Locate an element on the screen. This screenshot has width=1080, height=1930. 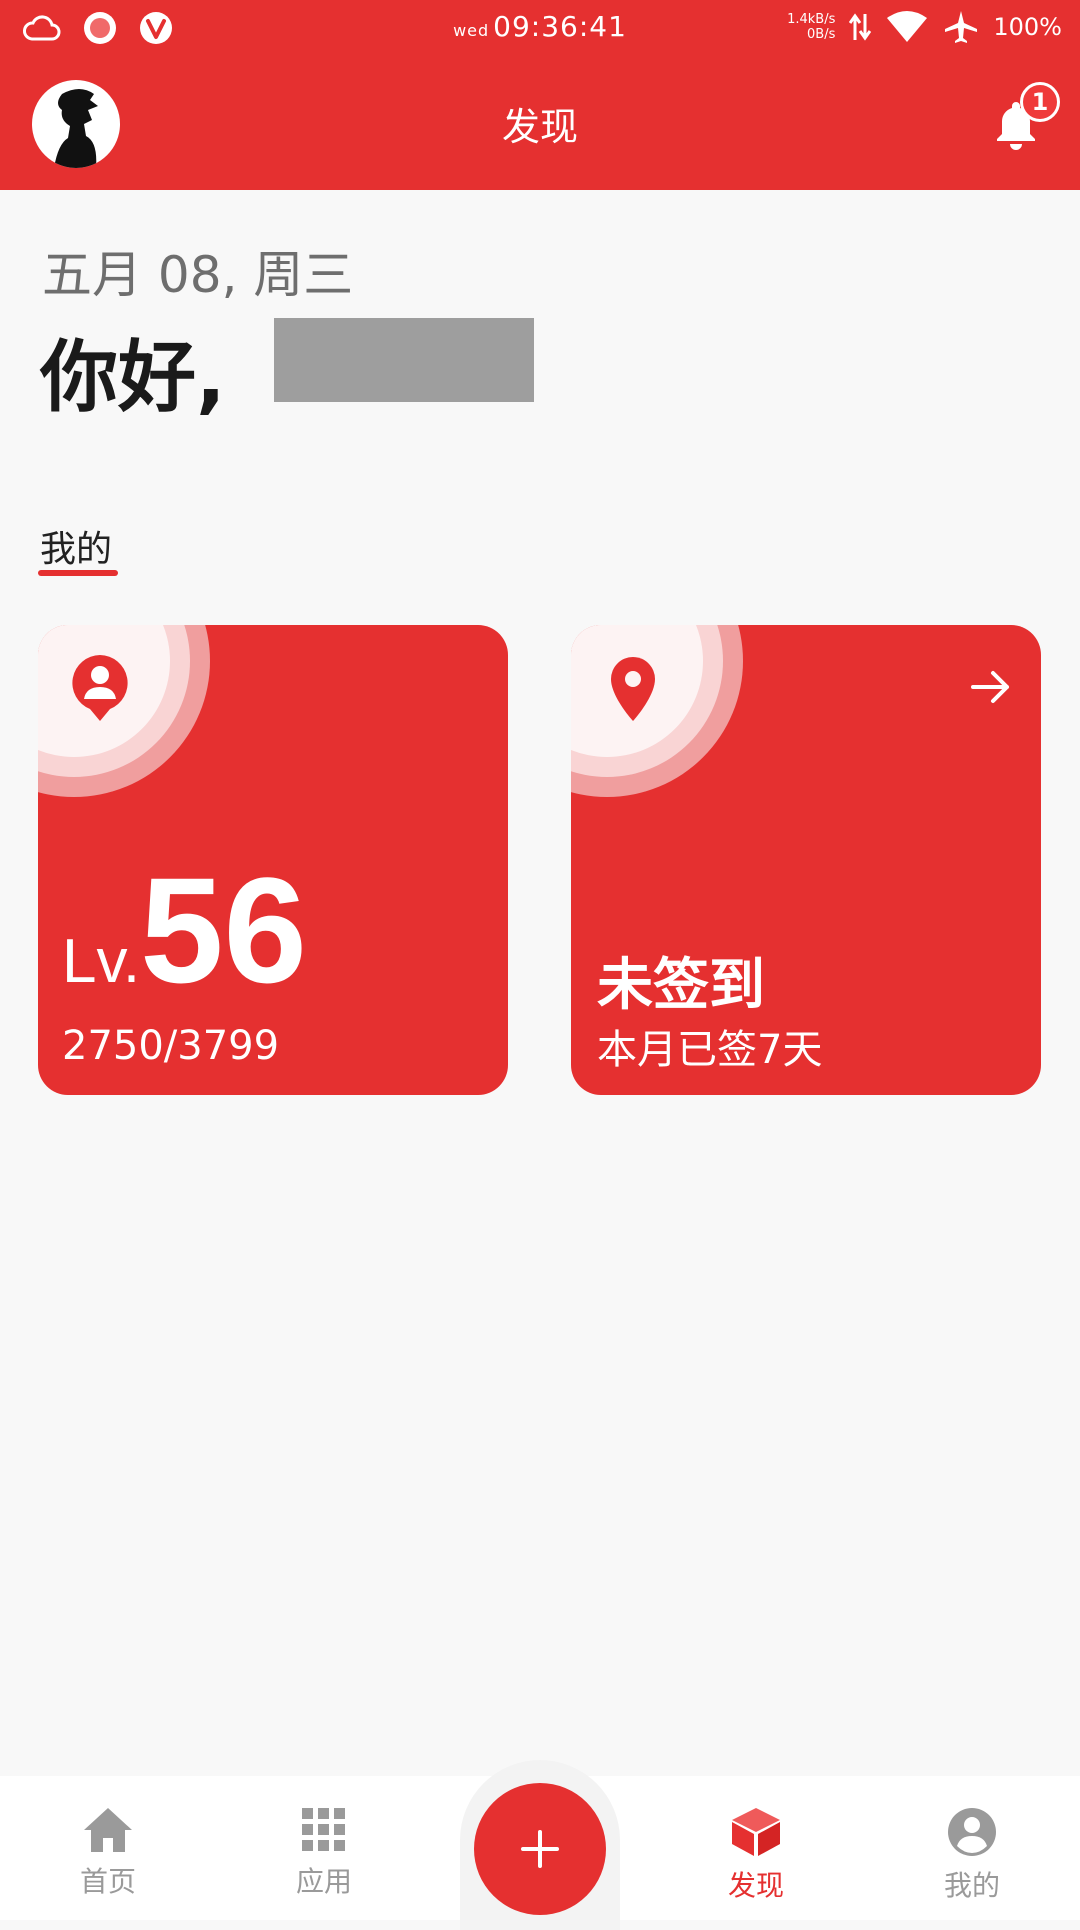
status-clock: 09:36:41 is located at coordinates (560, 26).